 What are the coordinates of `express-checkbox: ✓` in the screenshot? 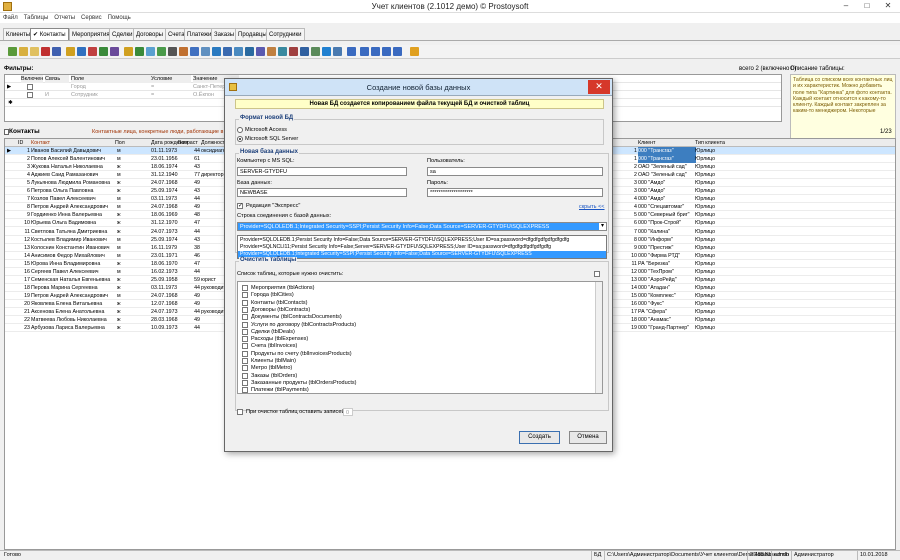 It's located at (240, 206).